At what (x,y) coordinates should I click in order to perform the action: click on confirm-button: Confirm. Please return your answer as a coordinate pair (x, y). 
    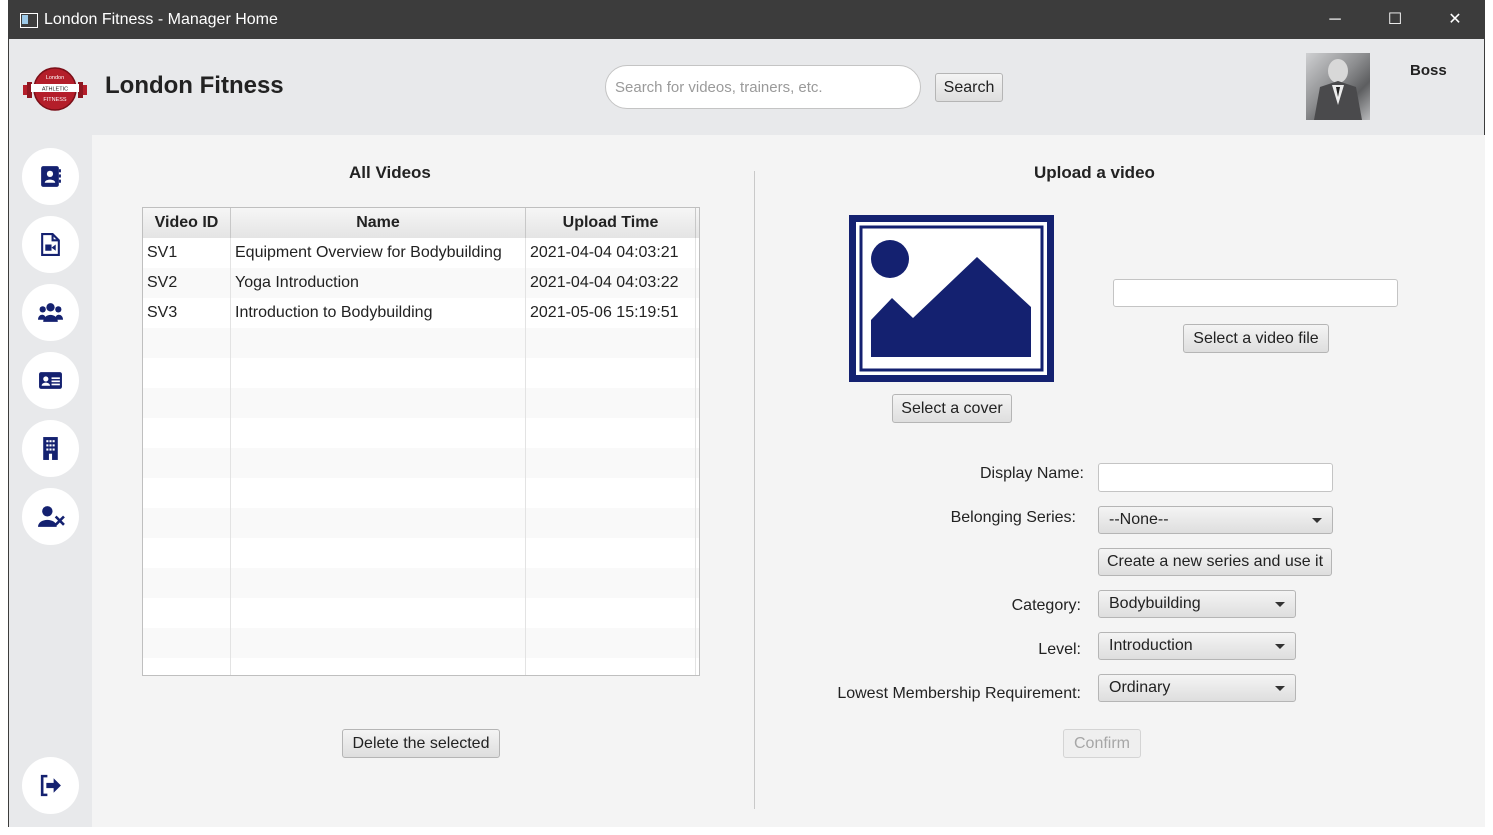
    Looking at the image, I should click on (1102, 743).